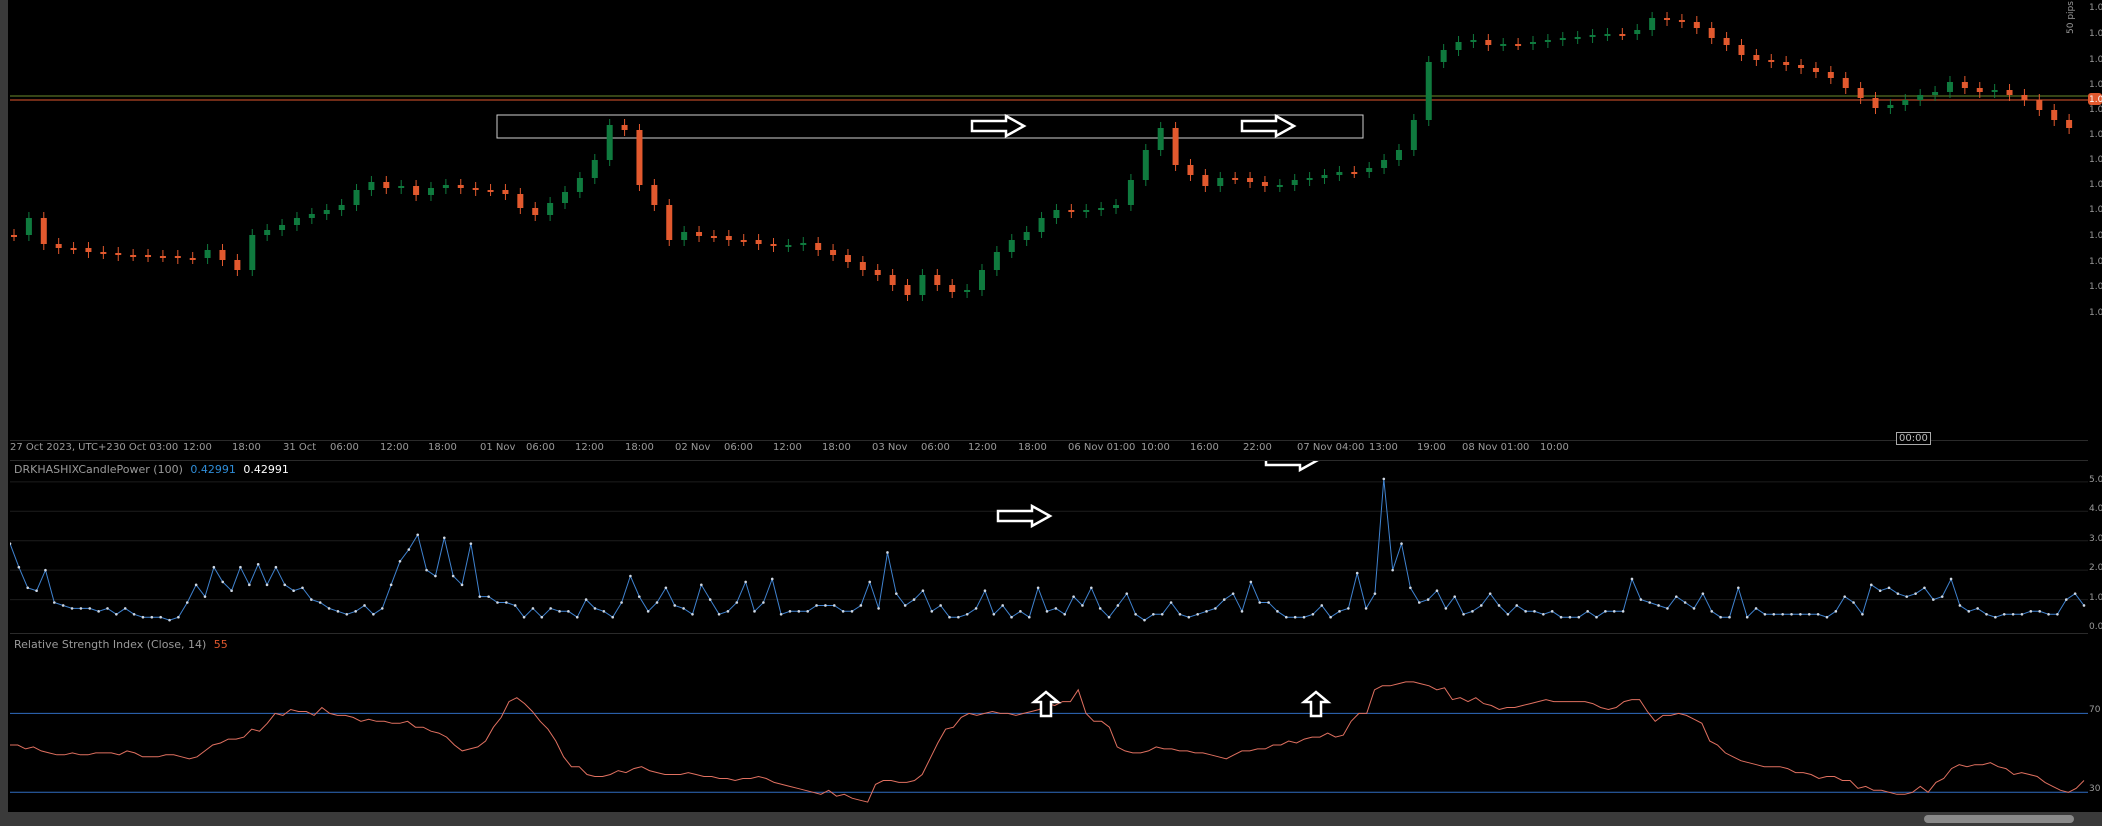  Describe the element at coordinates (1155, 447) in the screenshot. I see `time-tick-label: 10:00` at that location.